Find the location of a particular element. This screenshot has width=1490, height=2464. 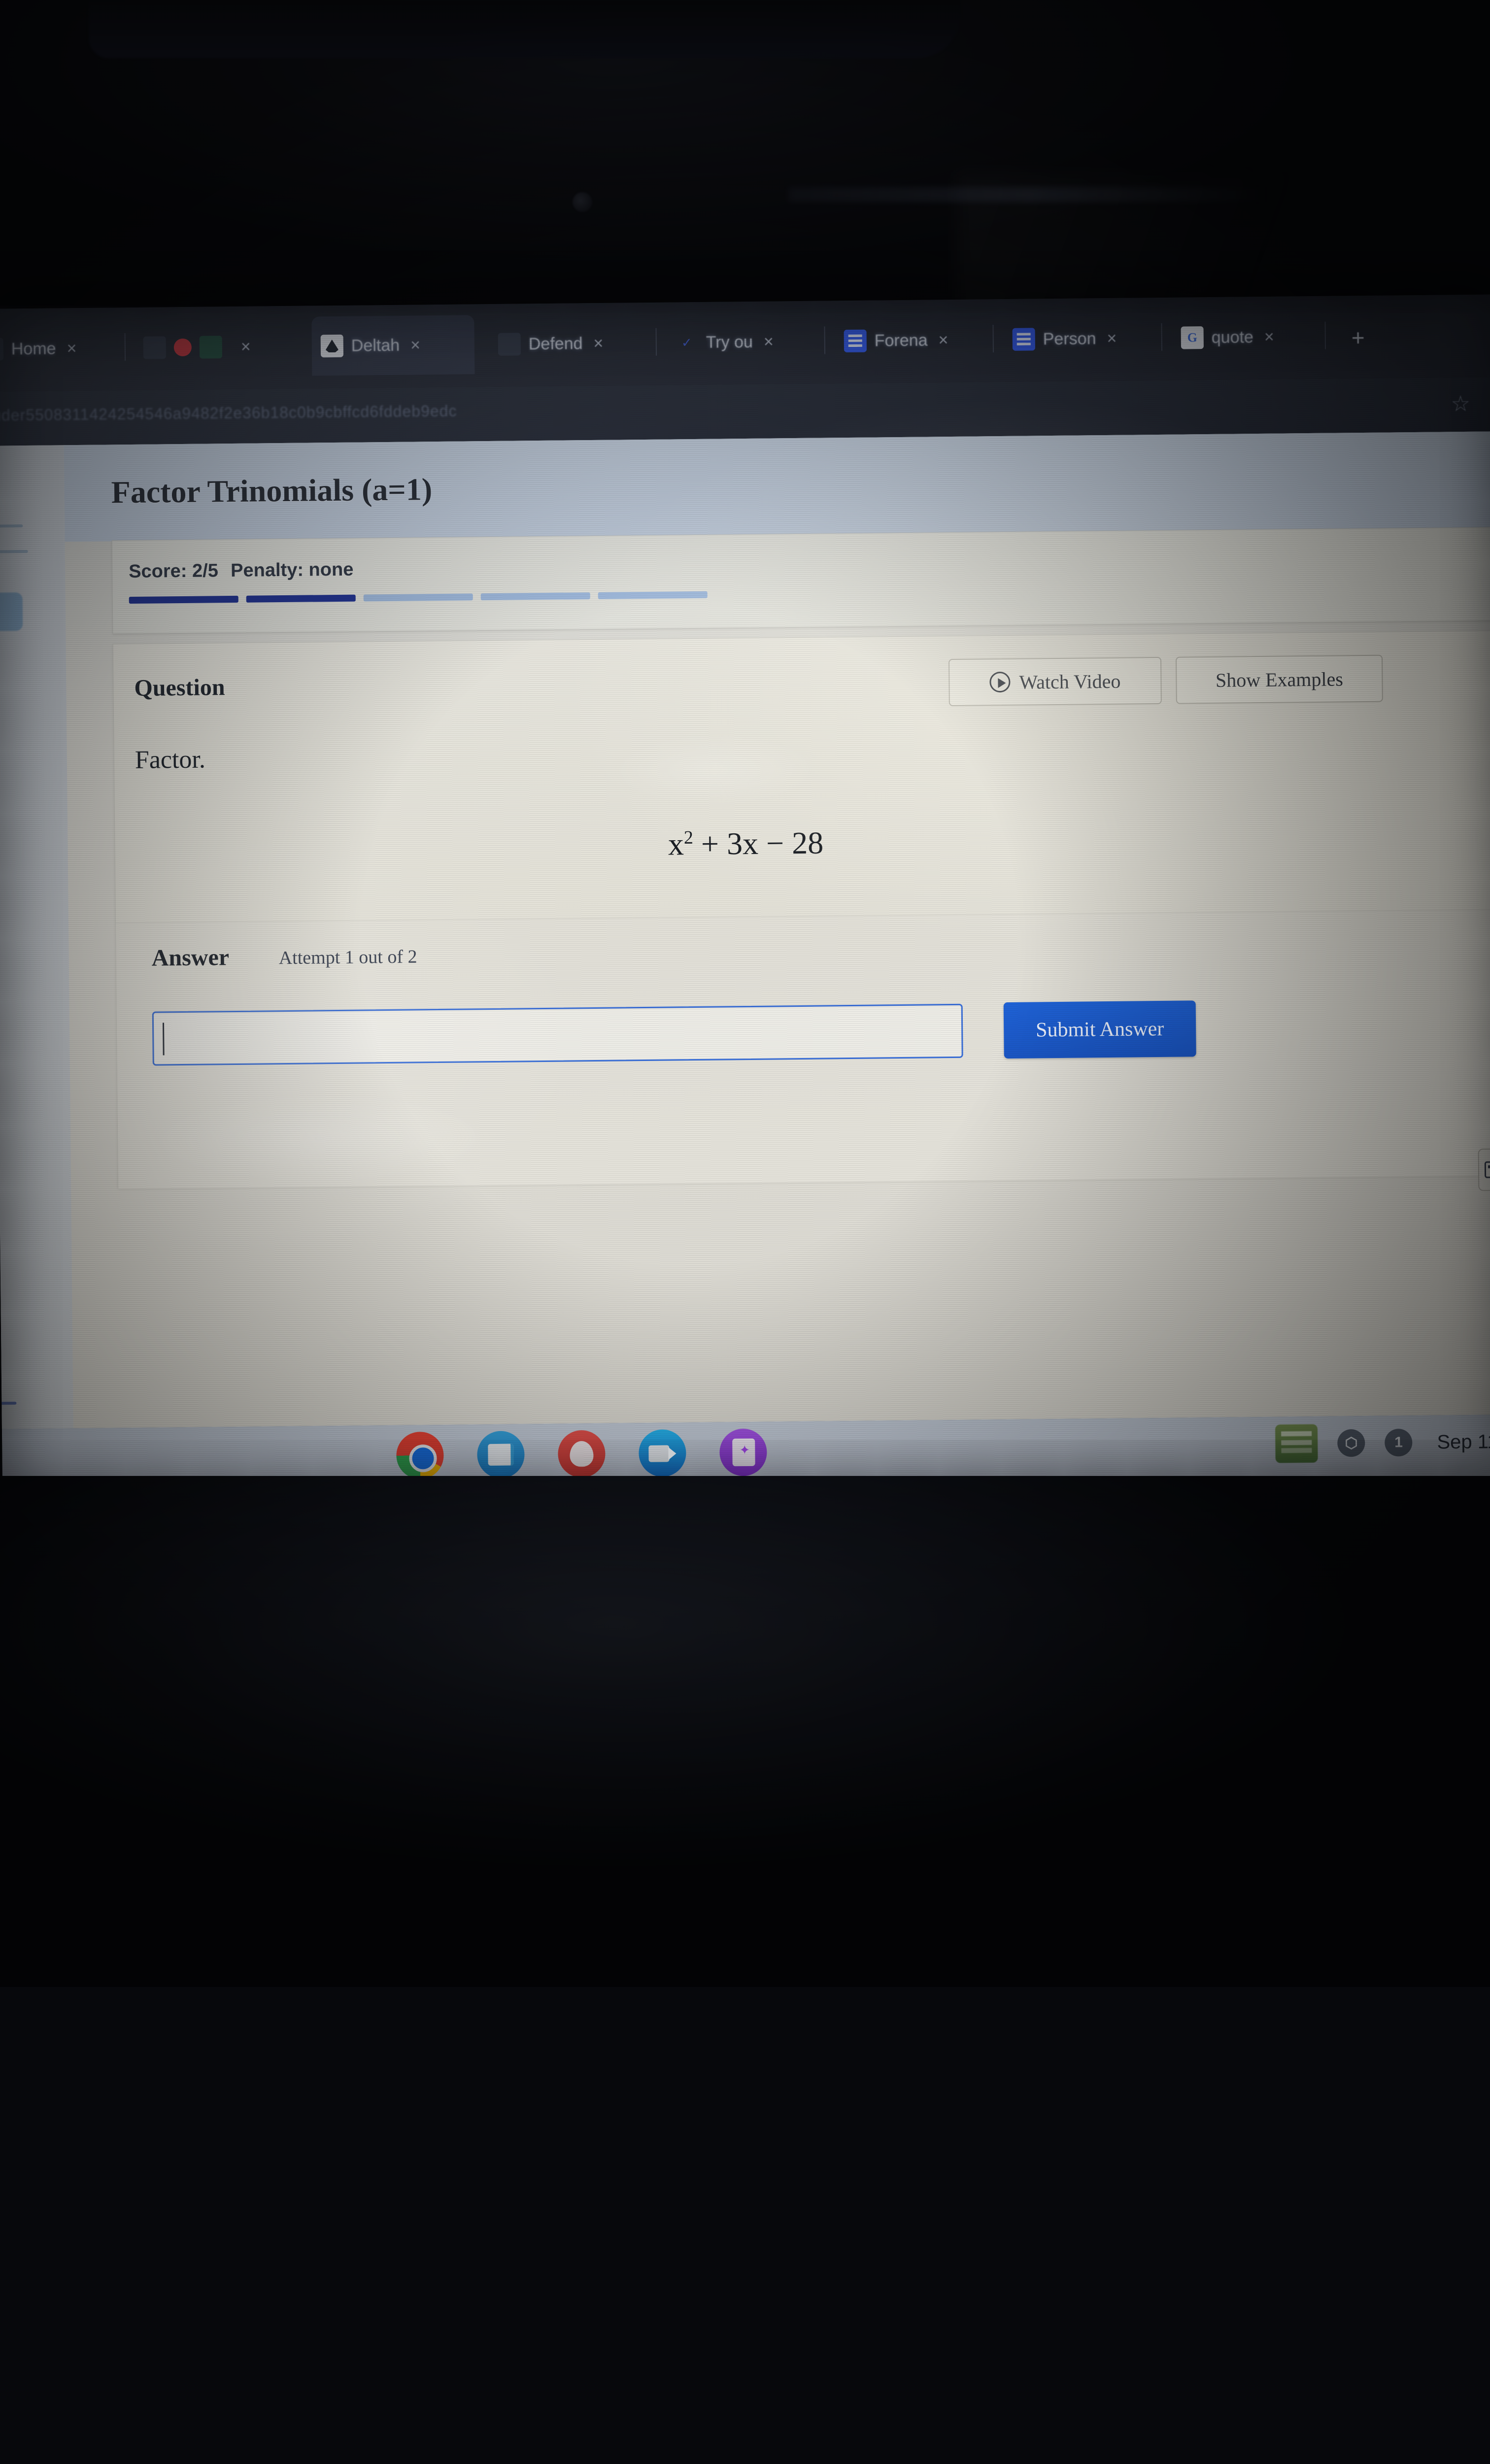

shelf-item-docs-app is located at coordinates (501, 1454).